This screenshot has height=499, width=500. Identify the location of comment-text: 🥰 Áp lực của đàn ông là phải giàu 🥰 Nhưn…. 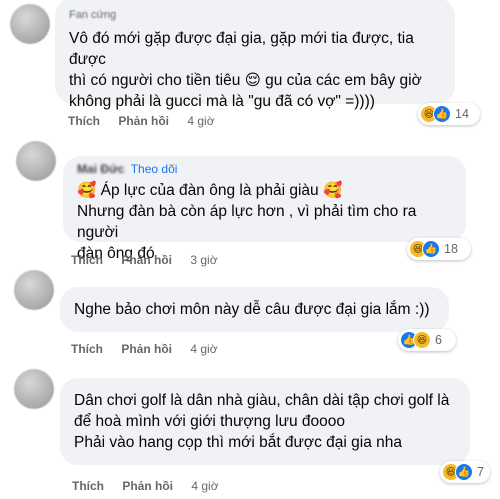
(247, 222).